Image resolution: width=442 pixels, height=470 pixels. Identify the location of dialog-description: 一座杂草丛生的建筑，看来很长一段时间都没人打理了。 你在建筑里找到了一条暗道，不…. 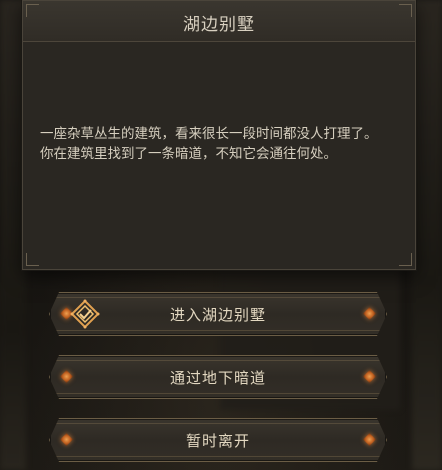
(220, 144).